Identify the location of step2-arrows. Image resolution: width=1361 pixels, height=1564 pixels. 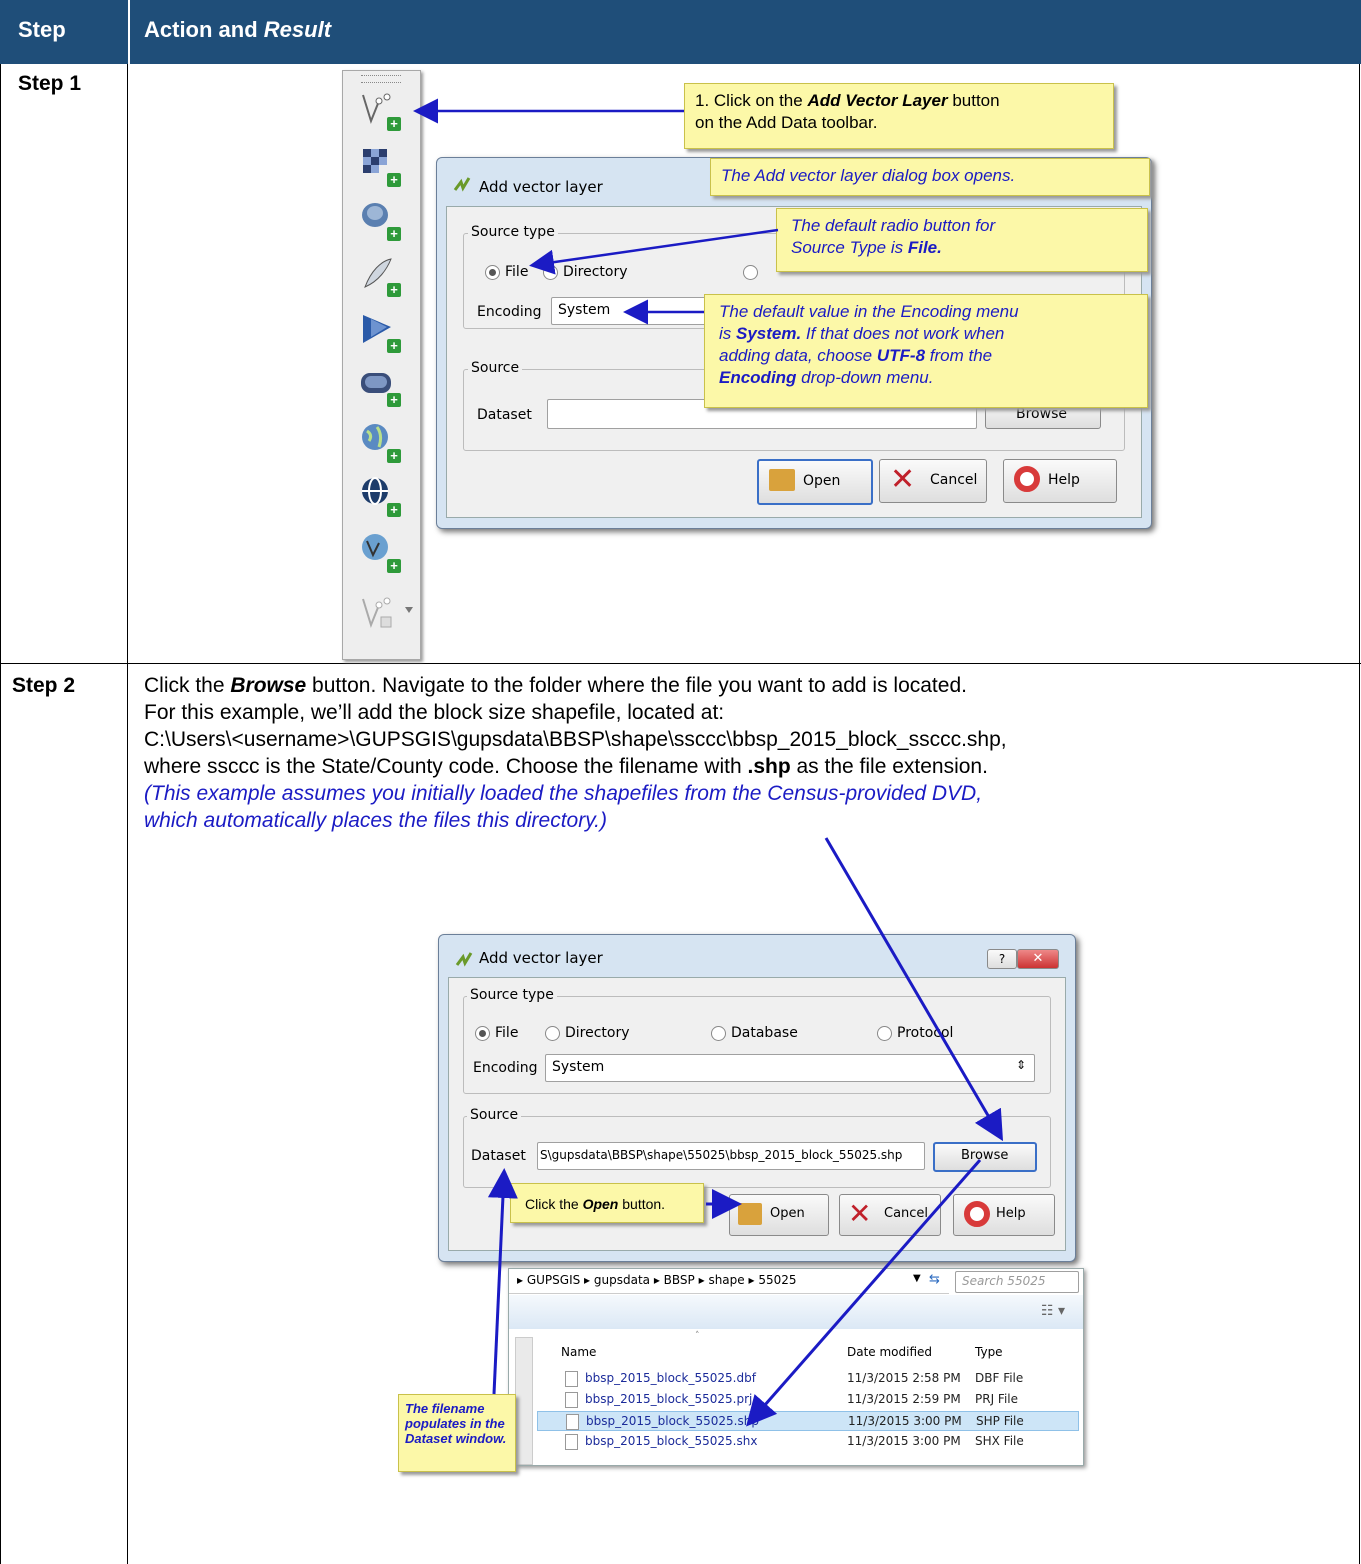
(745, 1132).